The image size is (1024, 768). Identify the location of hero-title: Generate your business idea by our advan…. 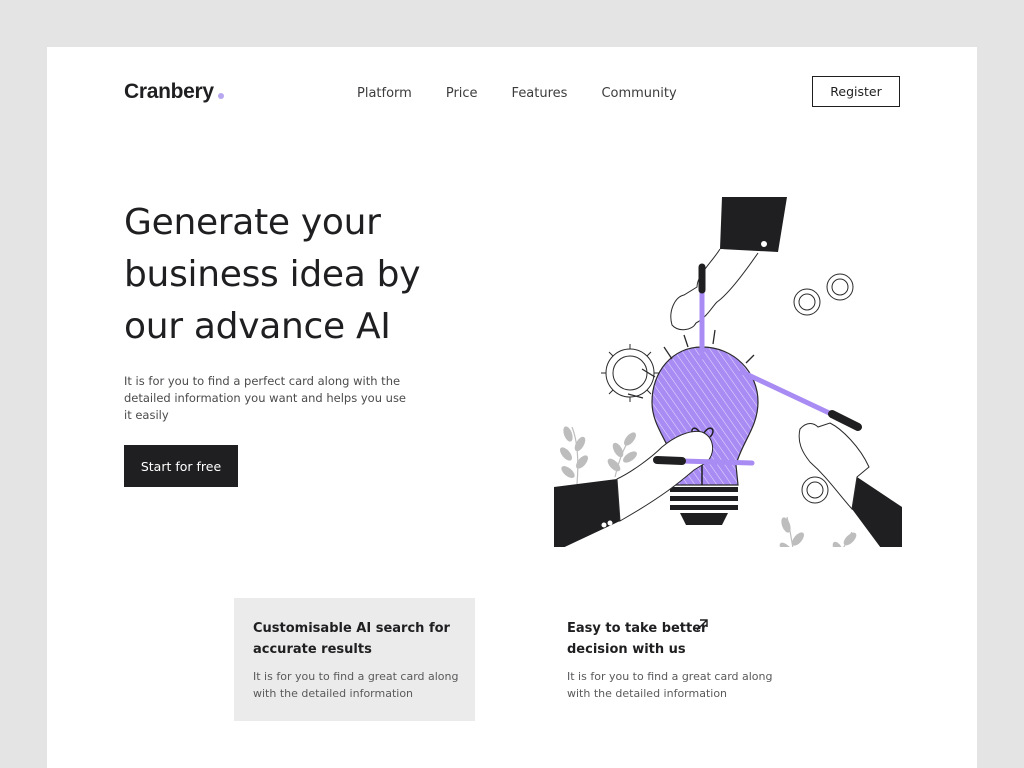
(272, 274).